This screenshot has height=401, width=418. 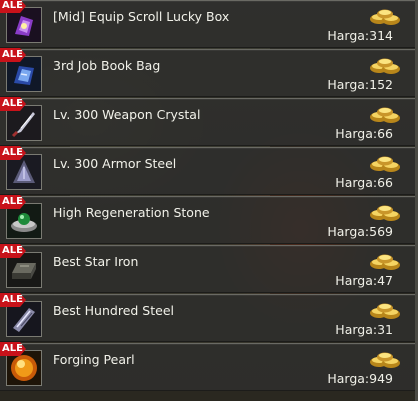 I want to click on item-name: Forging Pearl, so click(x=94, y=359).